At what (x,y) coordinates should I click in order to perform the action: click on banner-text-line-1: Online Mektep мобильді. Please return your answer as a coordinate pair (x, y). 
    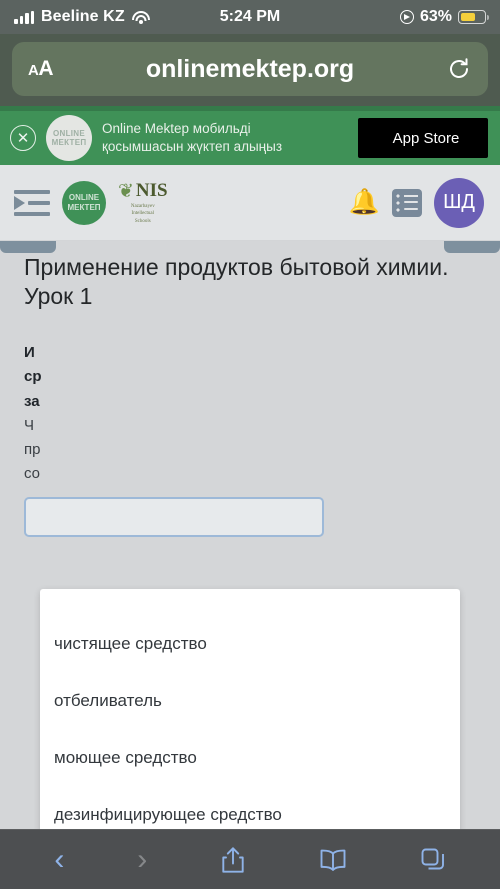
    Looking at the image, I should click on (176, 128).